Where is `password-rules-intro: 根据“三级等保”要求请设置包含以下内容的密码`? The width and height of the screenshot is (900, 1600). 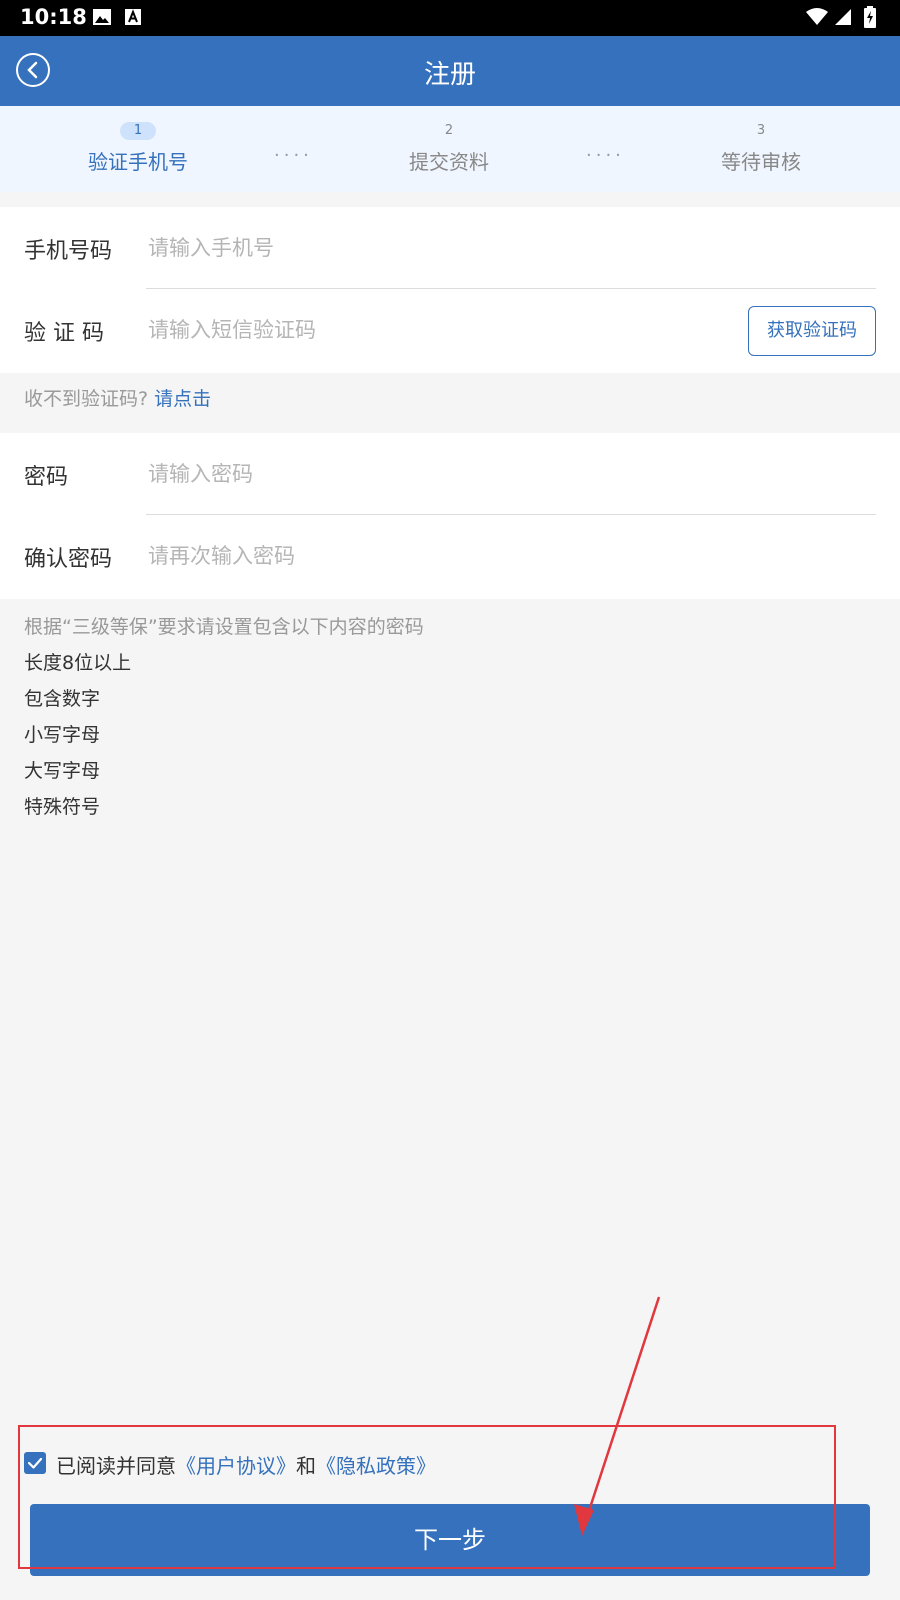 password-rules-intro: 根据“三级等保”要求请设置包含以下内容的密码 is located at coordinates (224, 627).